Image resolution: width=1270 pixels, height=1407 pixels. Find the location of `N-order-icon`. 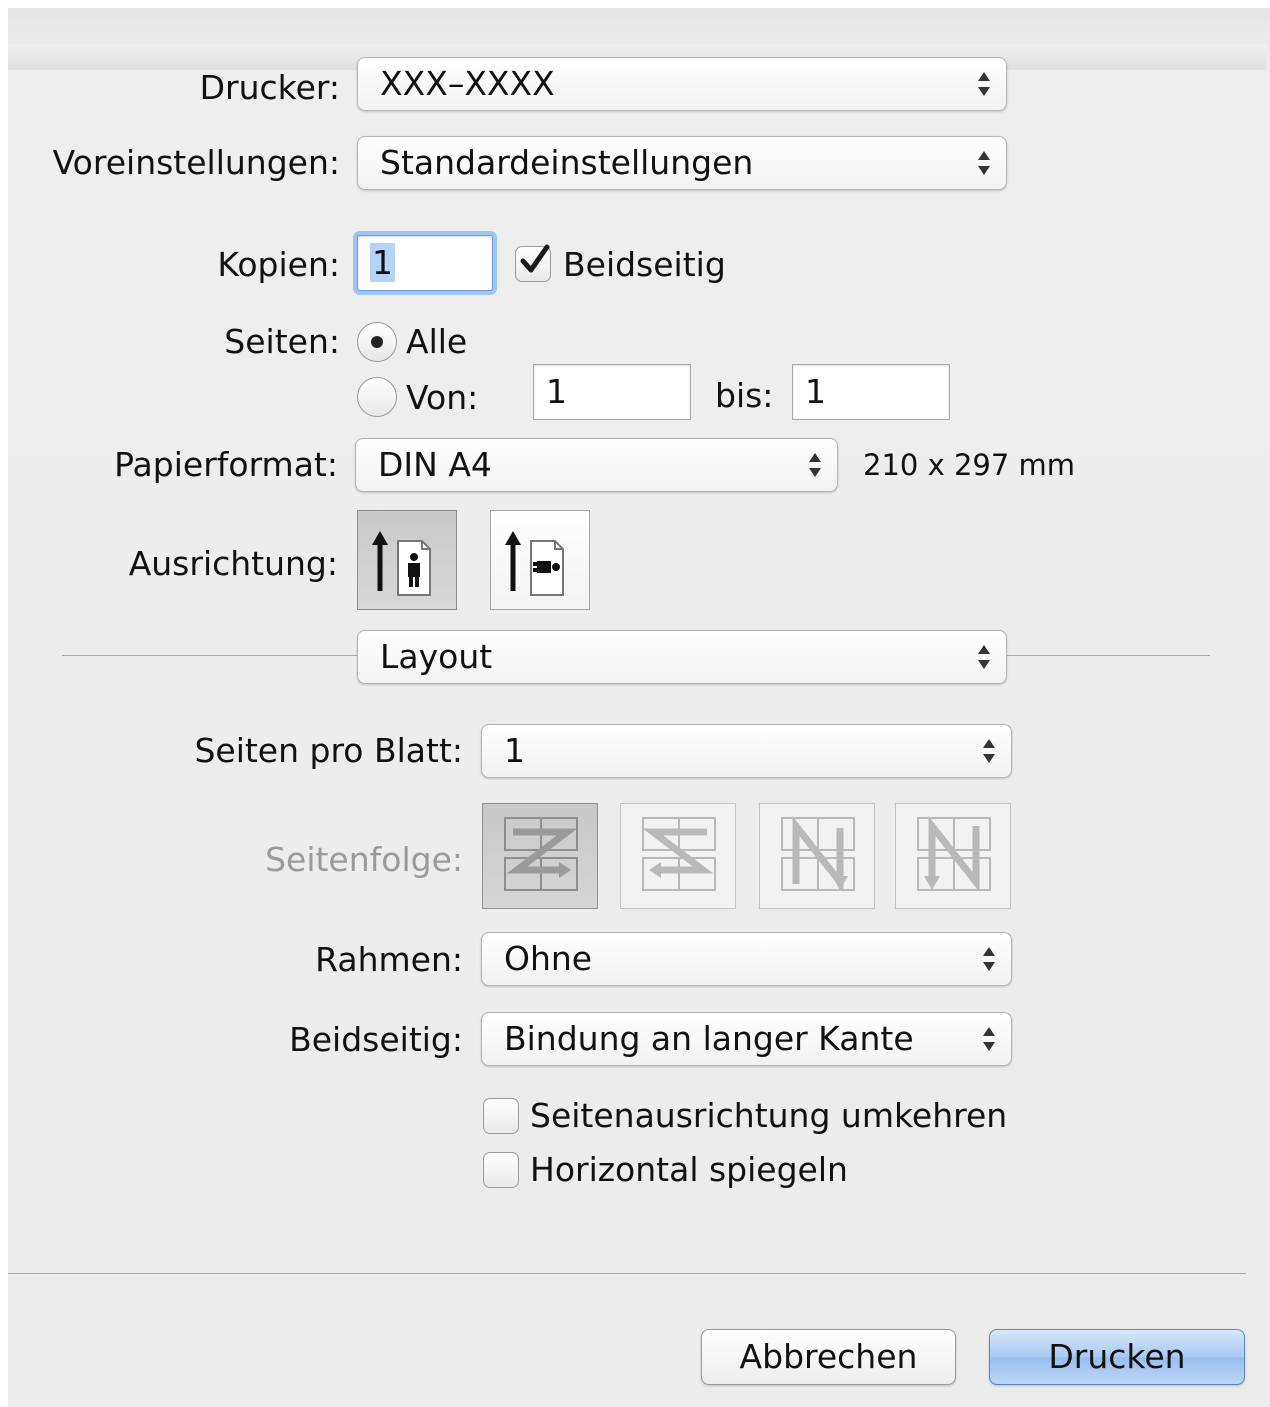

N-order-icon is located at coordinates (954, 854).